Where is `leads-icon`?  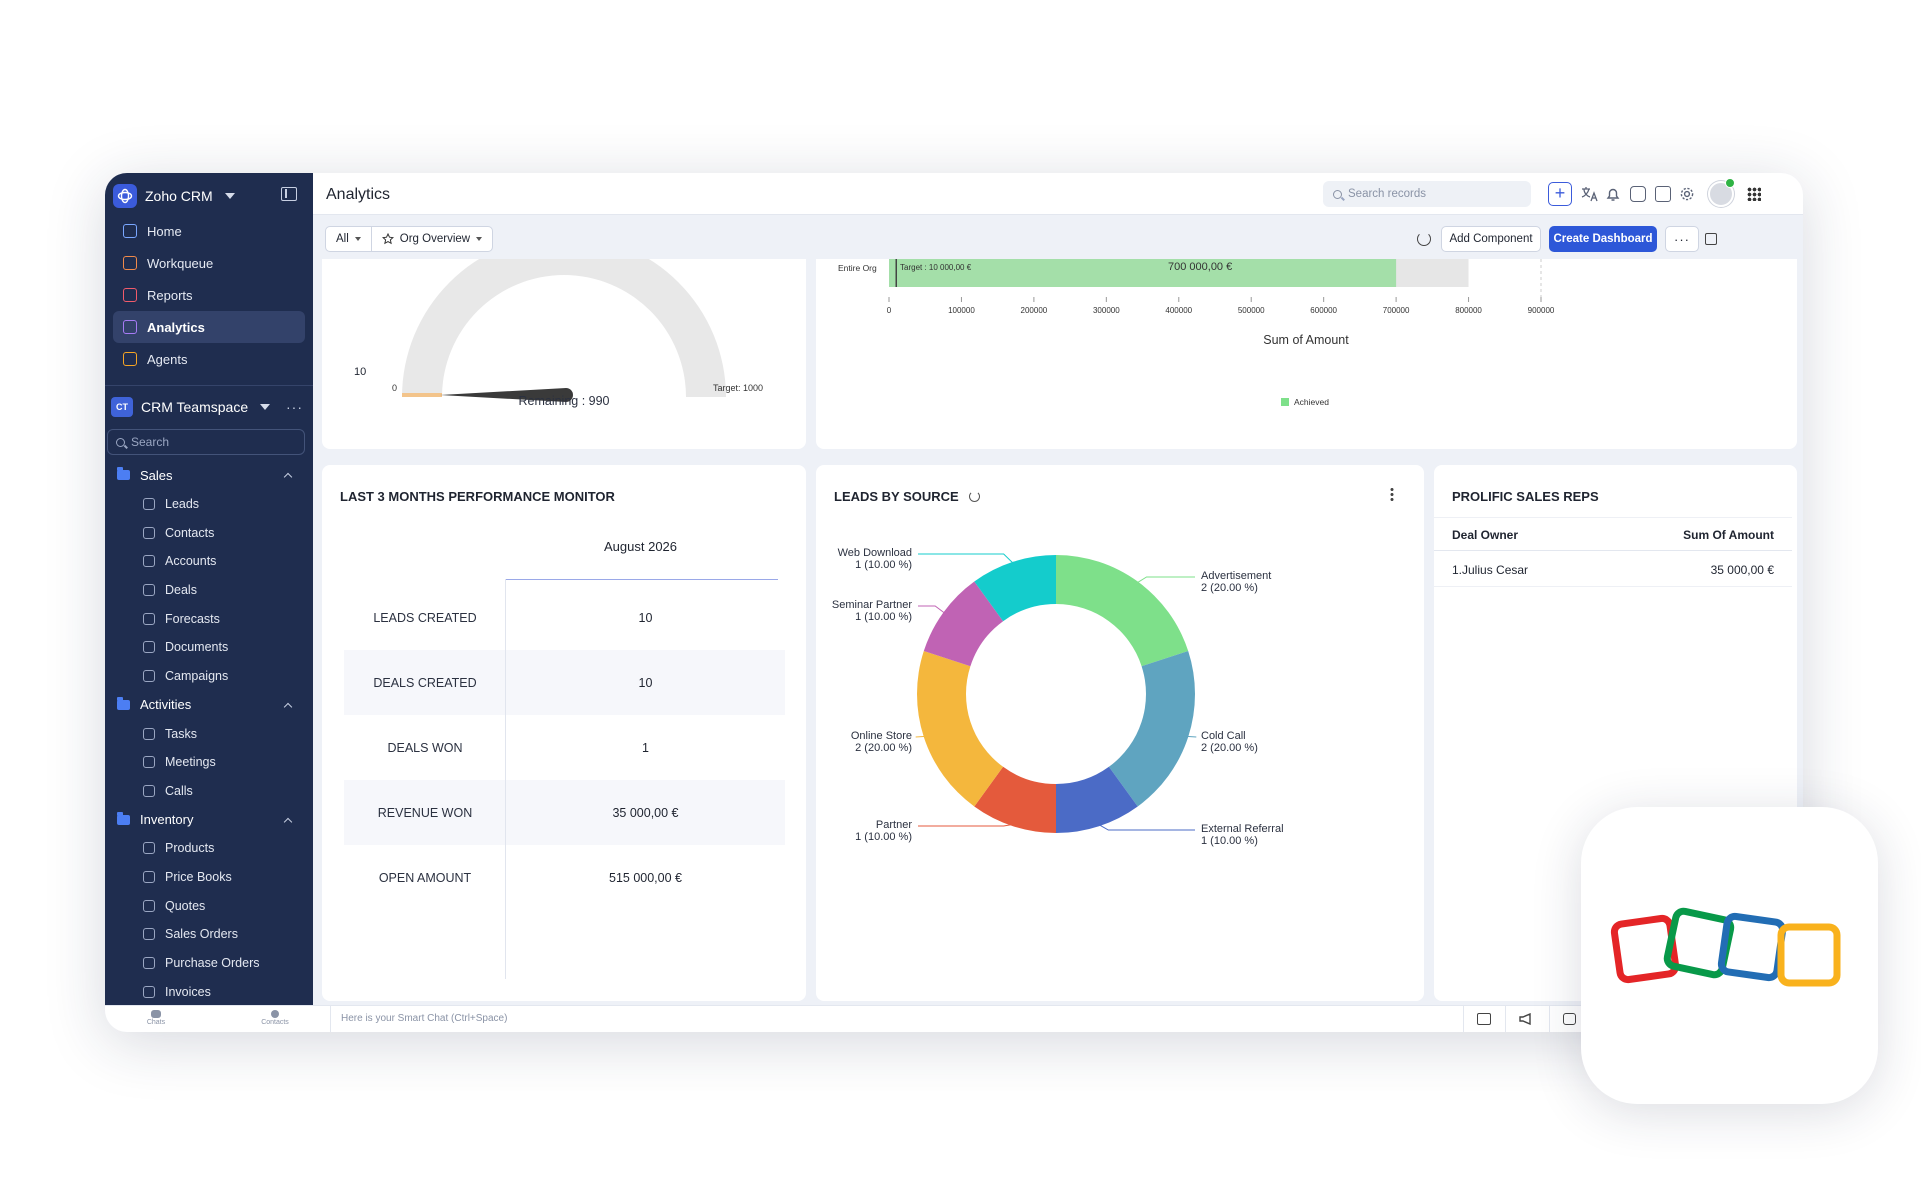 leads-icon is located at coordinates (149, 504).